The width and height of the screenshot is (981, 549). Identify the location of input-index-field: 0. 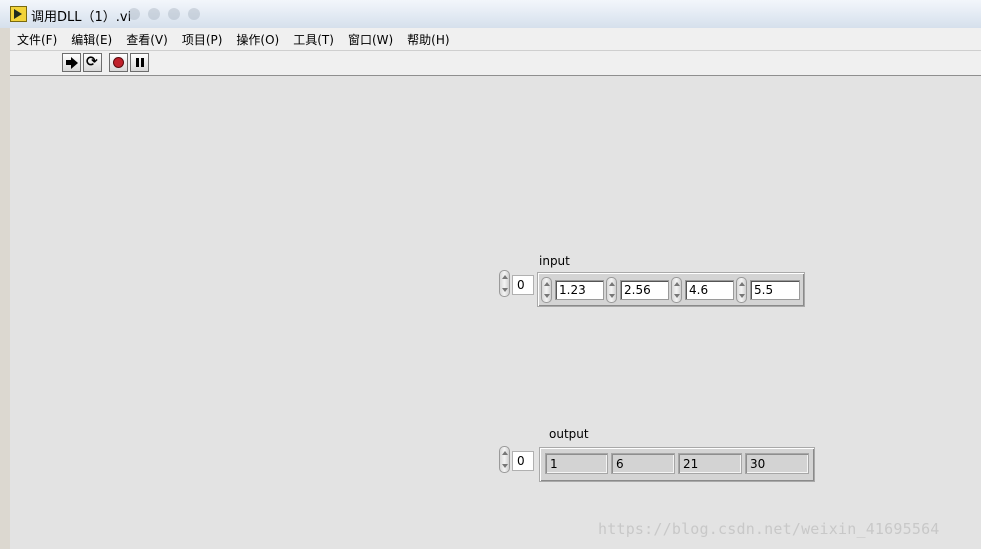
(523, 285).